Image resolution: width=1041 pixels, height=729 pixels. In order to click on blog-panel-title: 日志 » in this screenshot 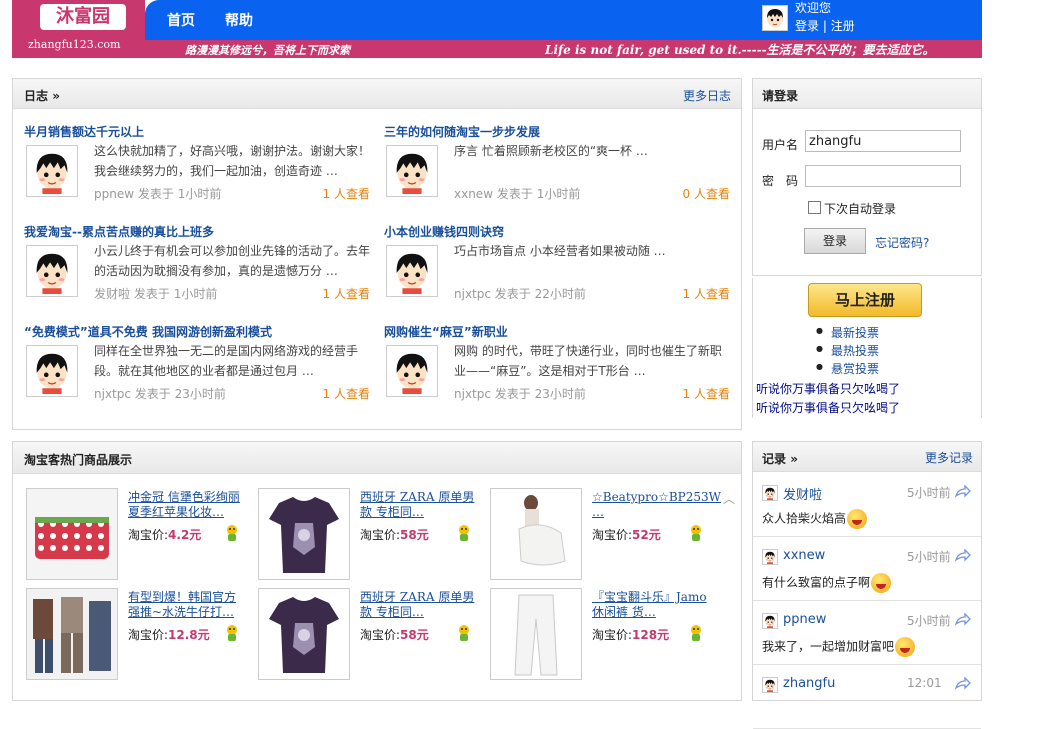, I will do `click(42, 95)`.